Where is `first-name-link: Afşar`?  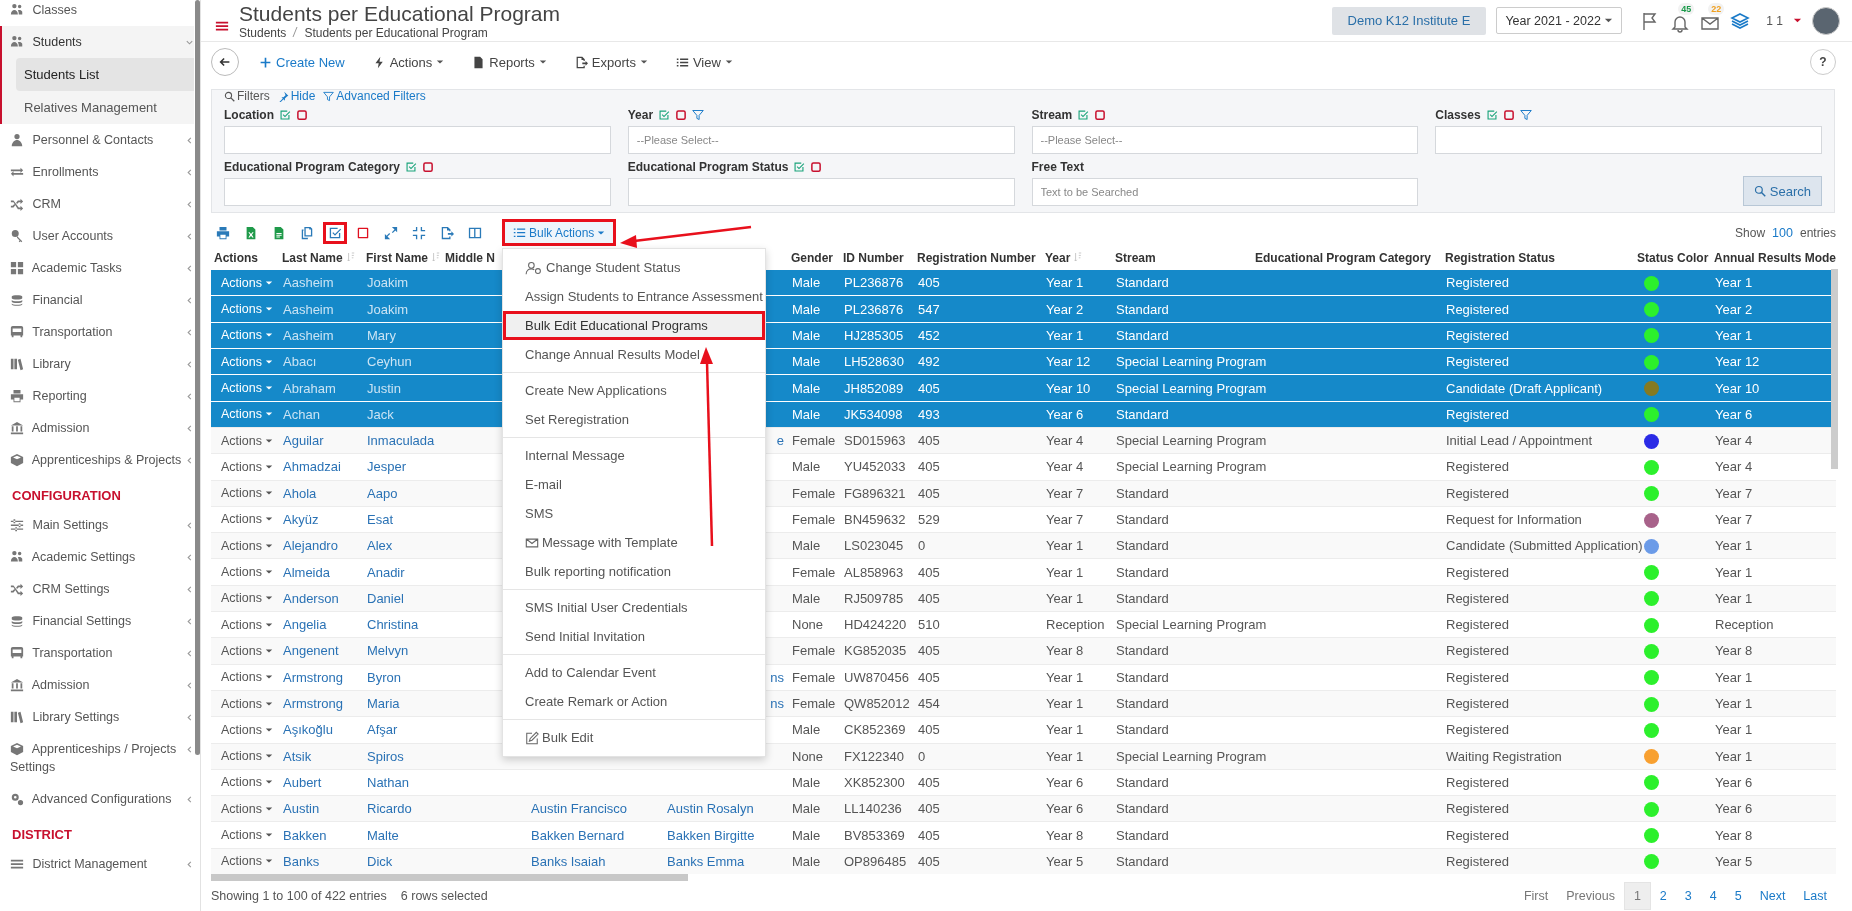 first-name-link: Afşar is located at coordinates (382, 730).